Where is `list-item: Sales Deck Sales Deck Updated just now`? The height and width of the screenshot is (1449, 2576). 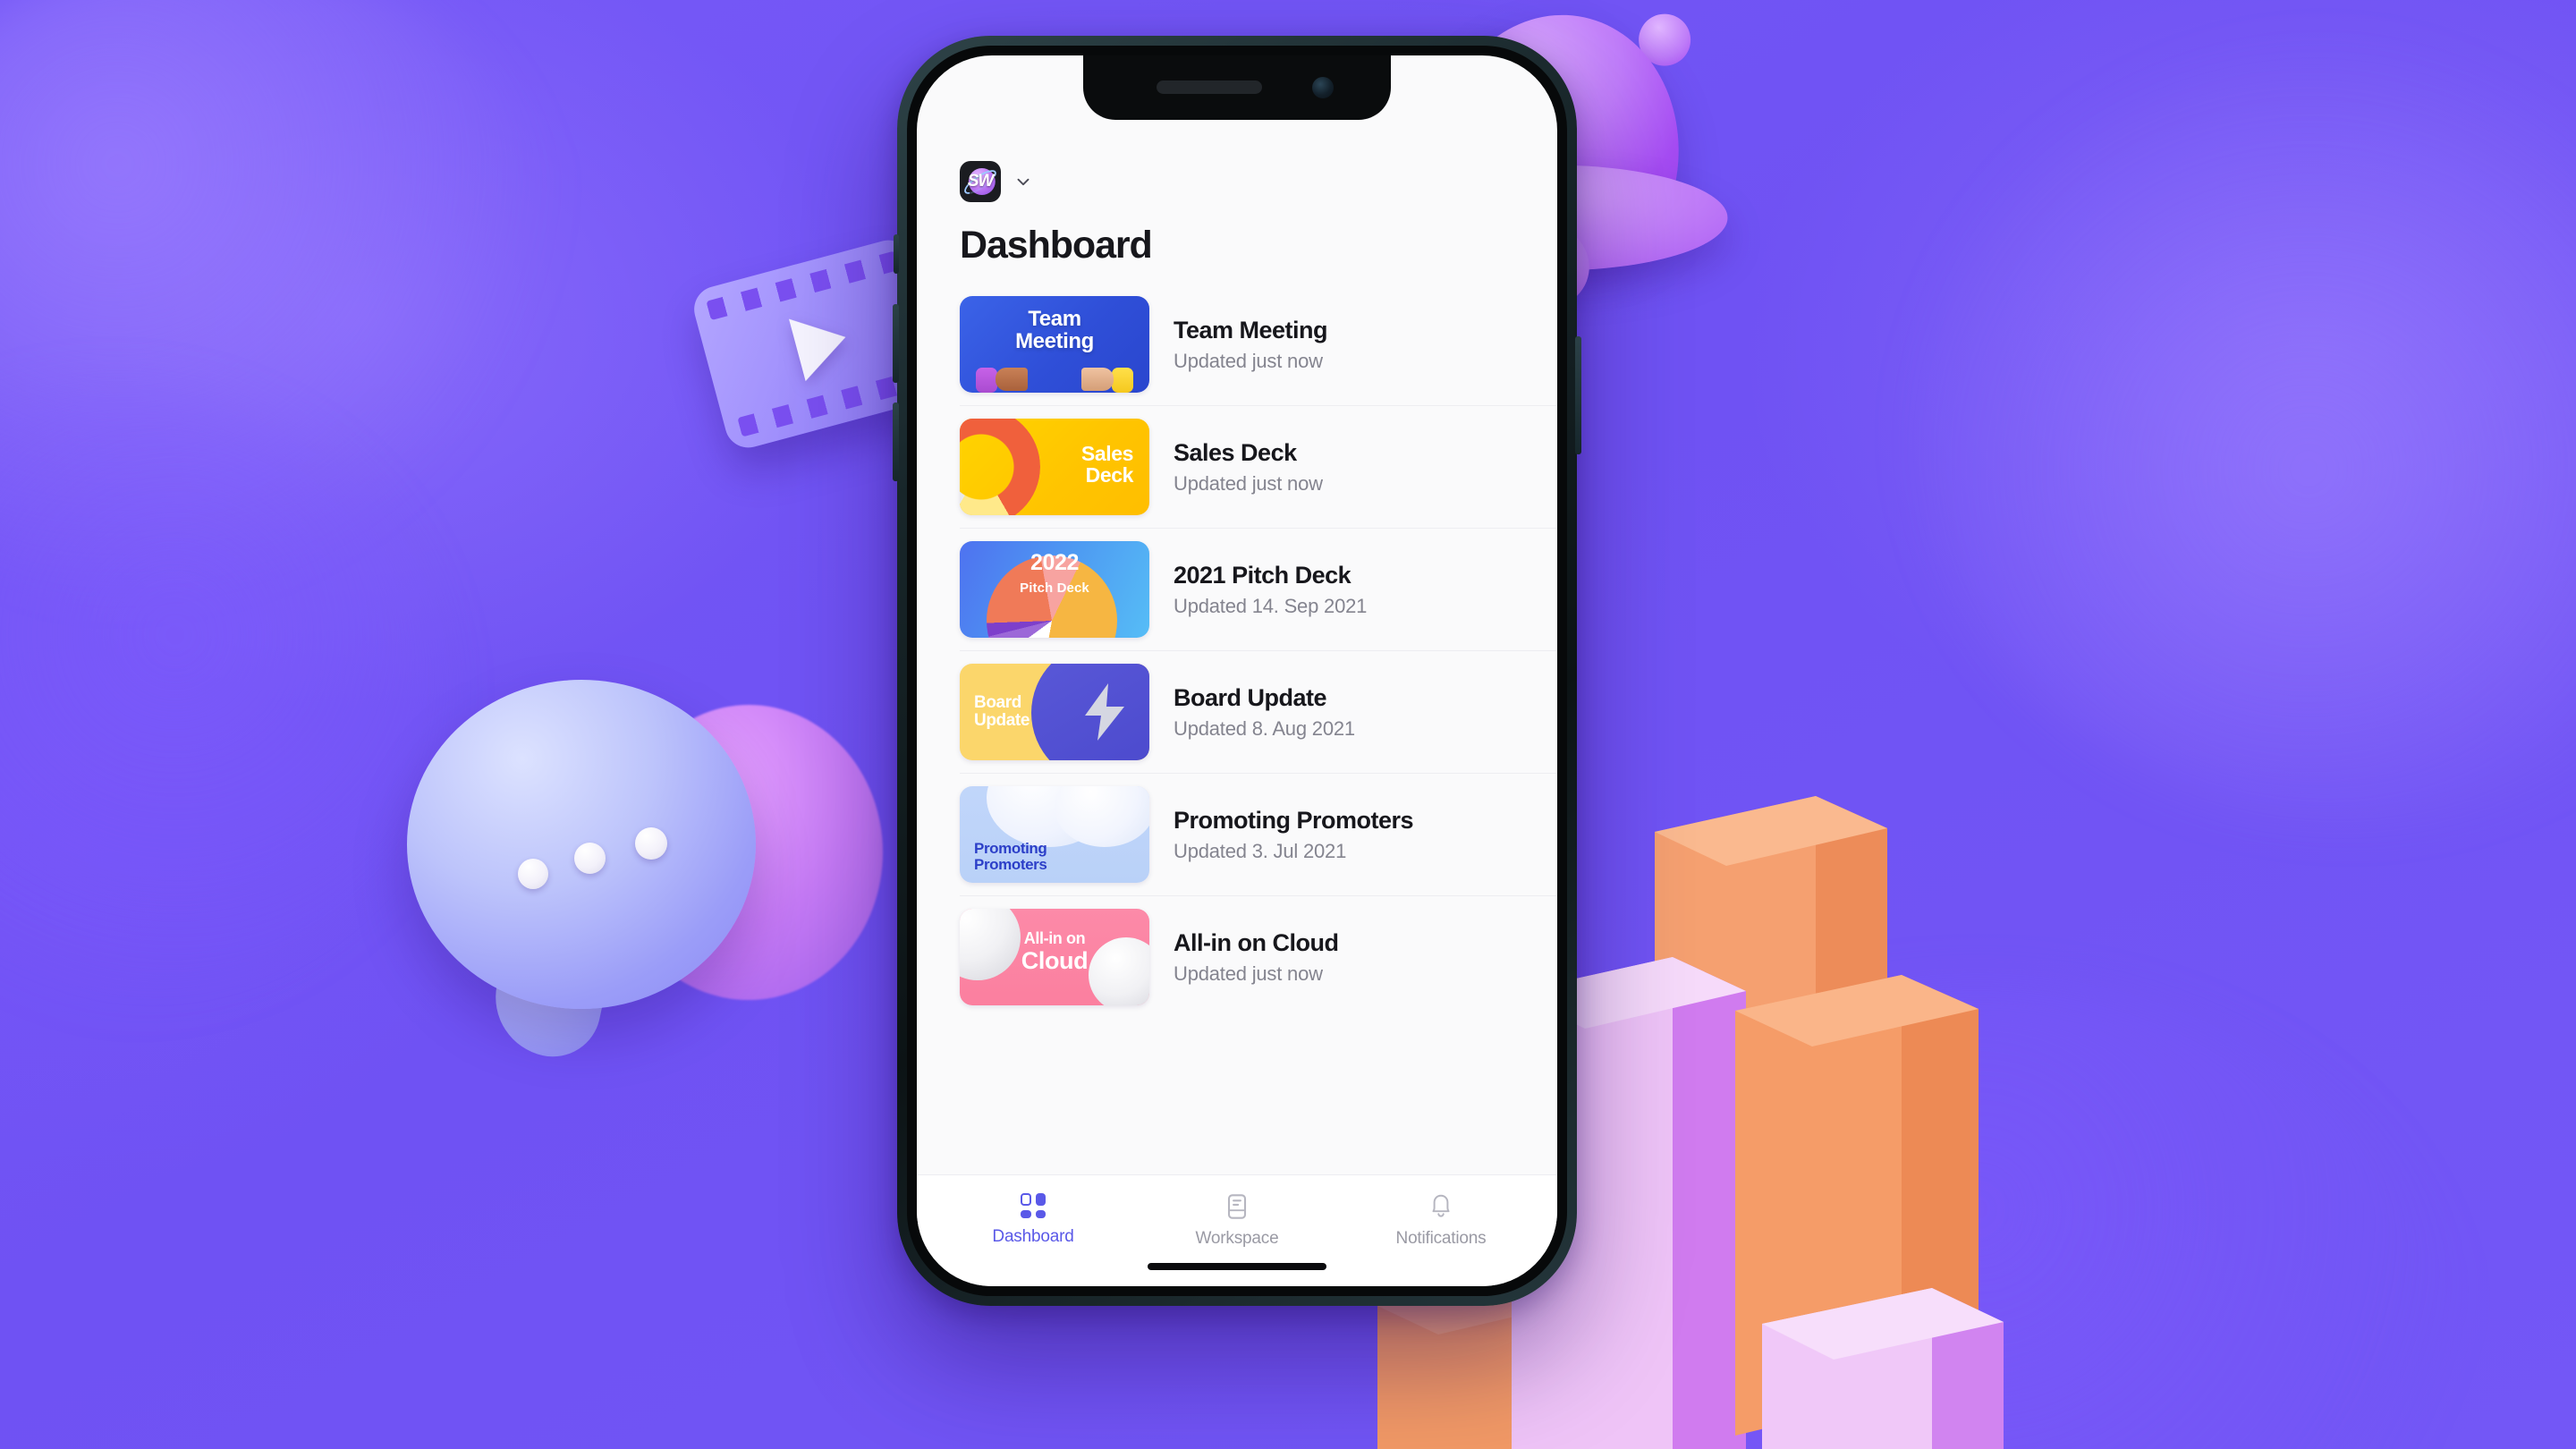 list-item: Sales Deck Sales Deck Updated just now is located at coordinates (1258, 467).